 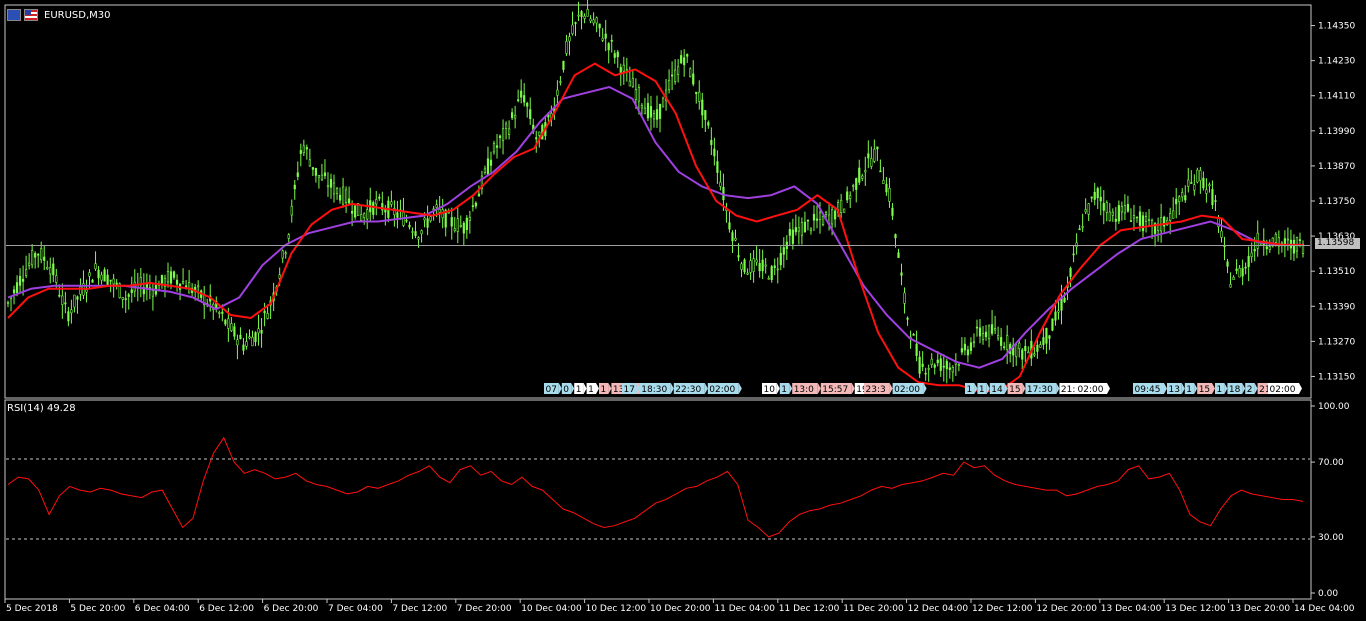 What do you see at coordinates (419, 609) in the screenshot?
I see `time-tick-label: 7 Dec 12:00` at bounding box center [419, 609].